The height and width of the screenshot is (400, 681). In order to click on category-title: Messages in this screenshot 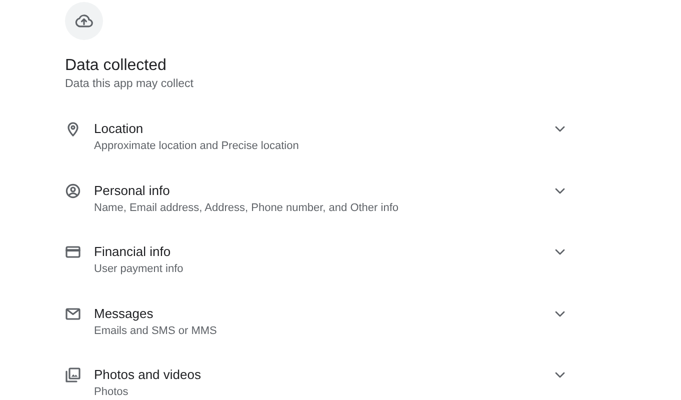, I will do `click(124, 313)`.